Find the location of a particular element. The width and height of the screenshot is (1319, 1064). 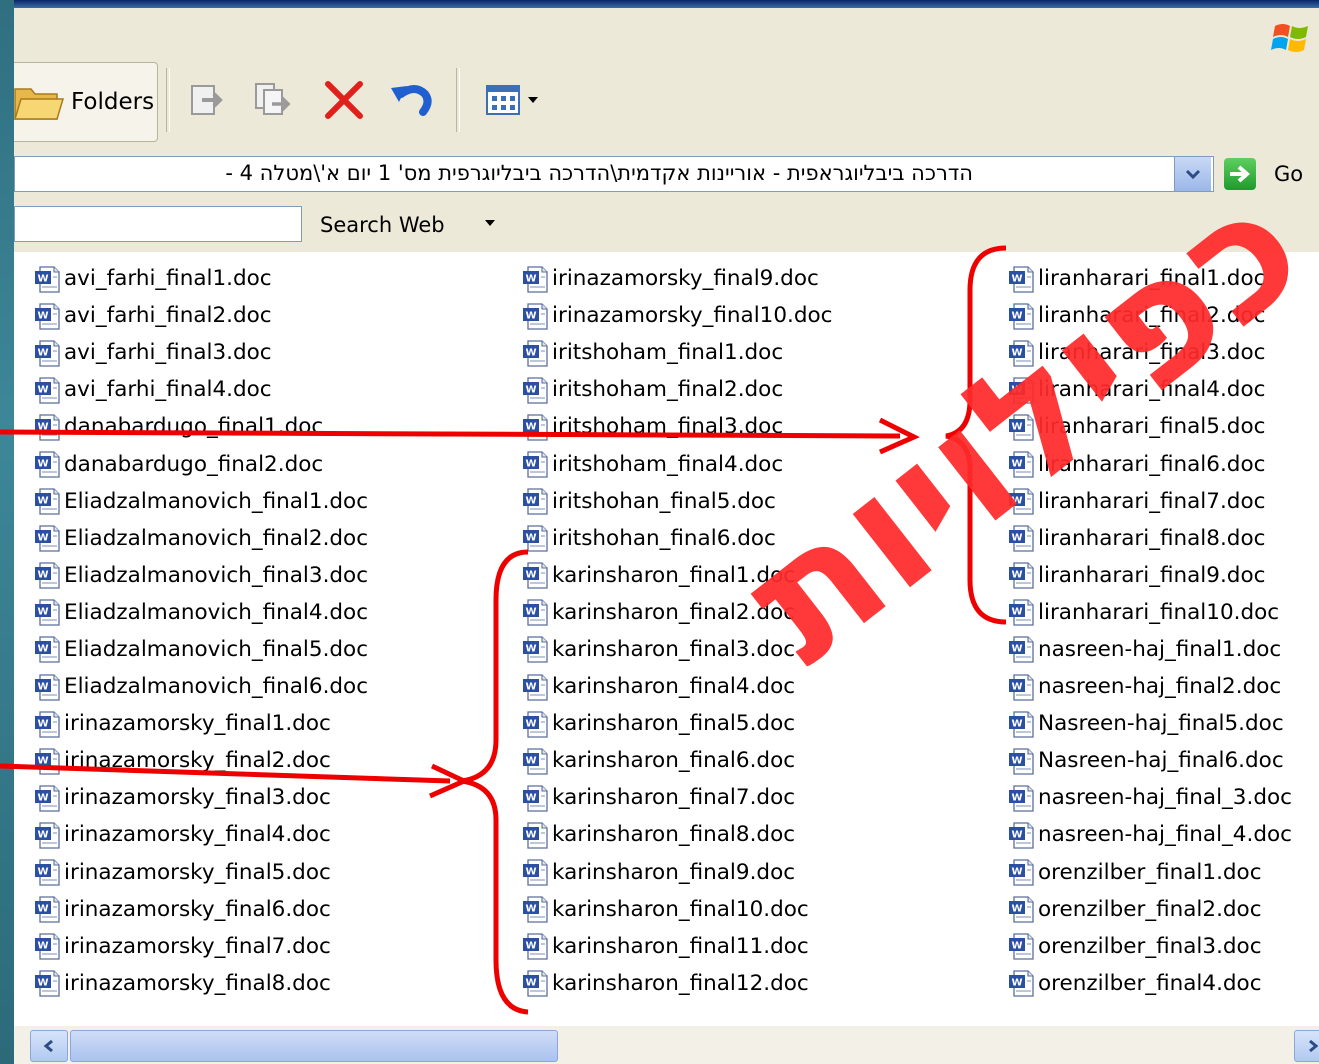

file-item: Wliranharari_final4.doc is located at coordinates (1150, 389).